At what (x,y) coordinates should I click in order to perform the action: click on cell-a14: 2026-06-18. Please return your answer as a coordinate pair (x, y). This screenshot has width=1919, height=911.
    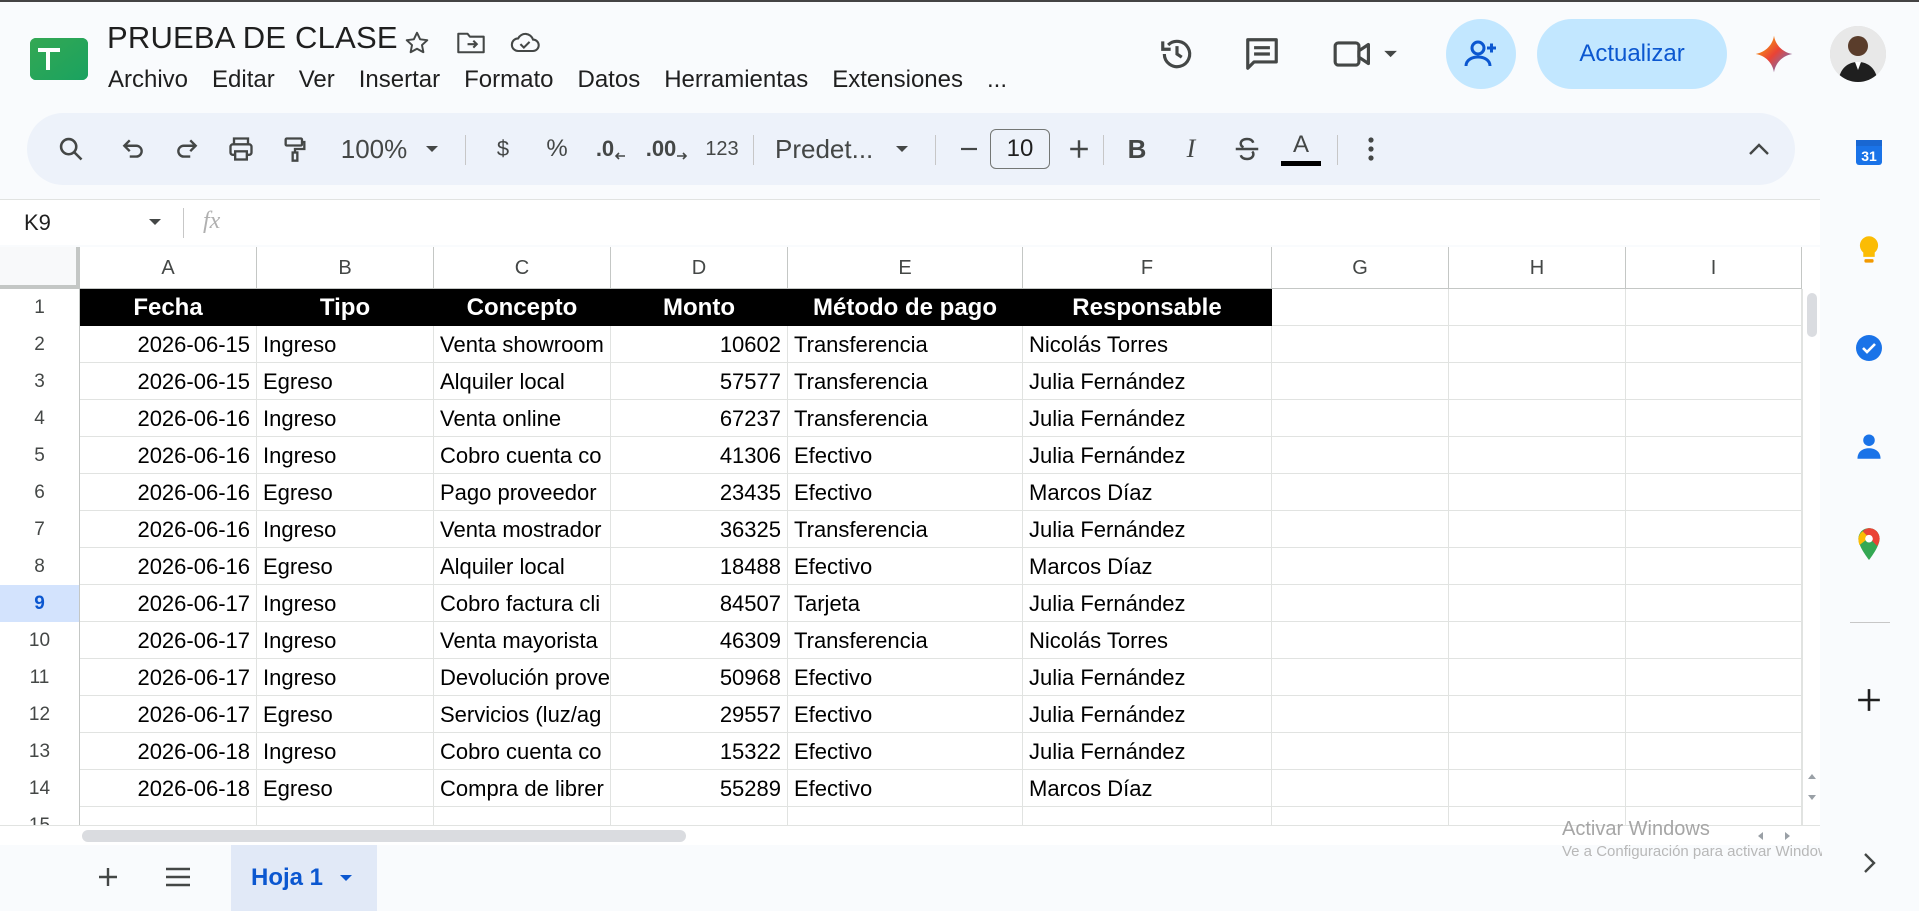
    Looking at the image, I should click on (168, 788).